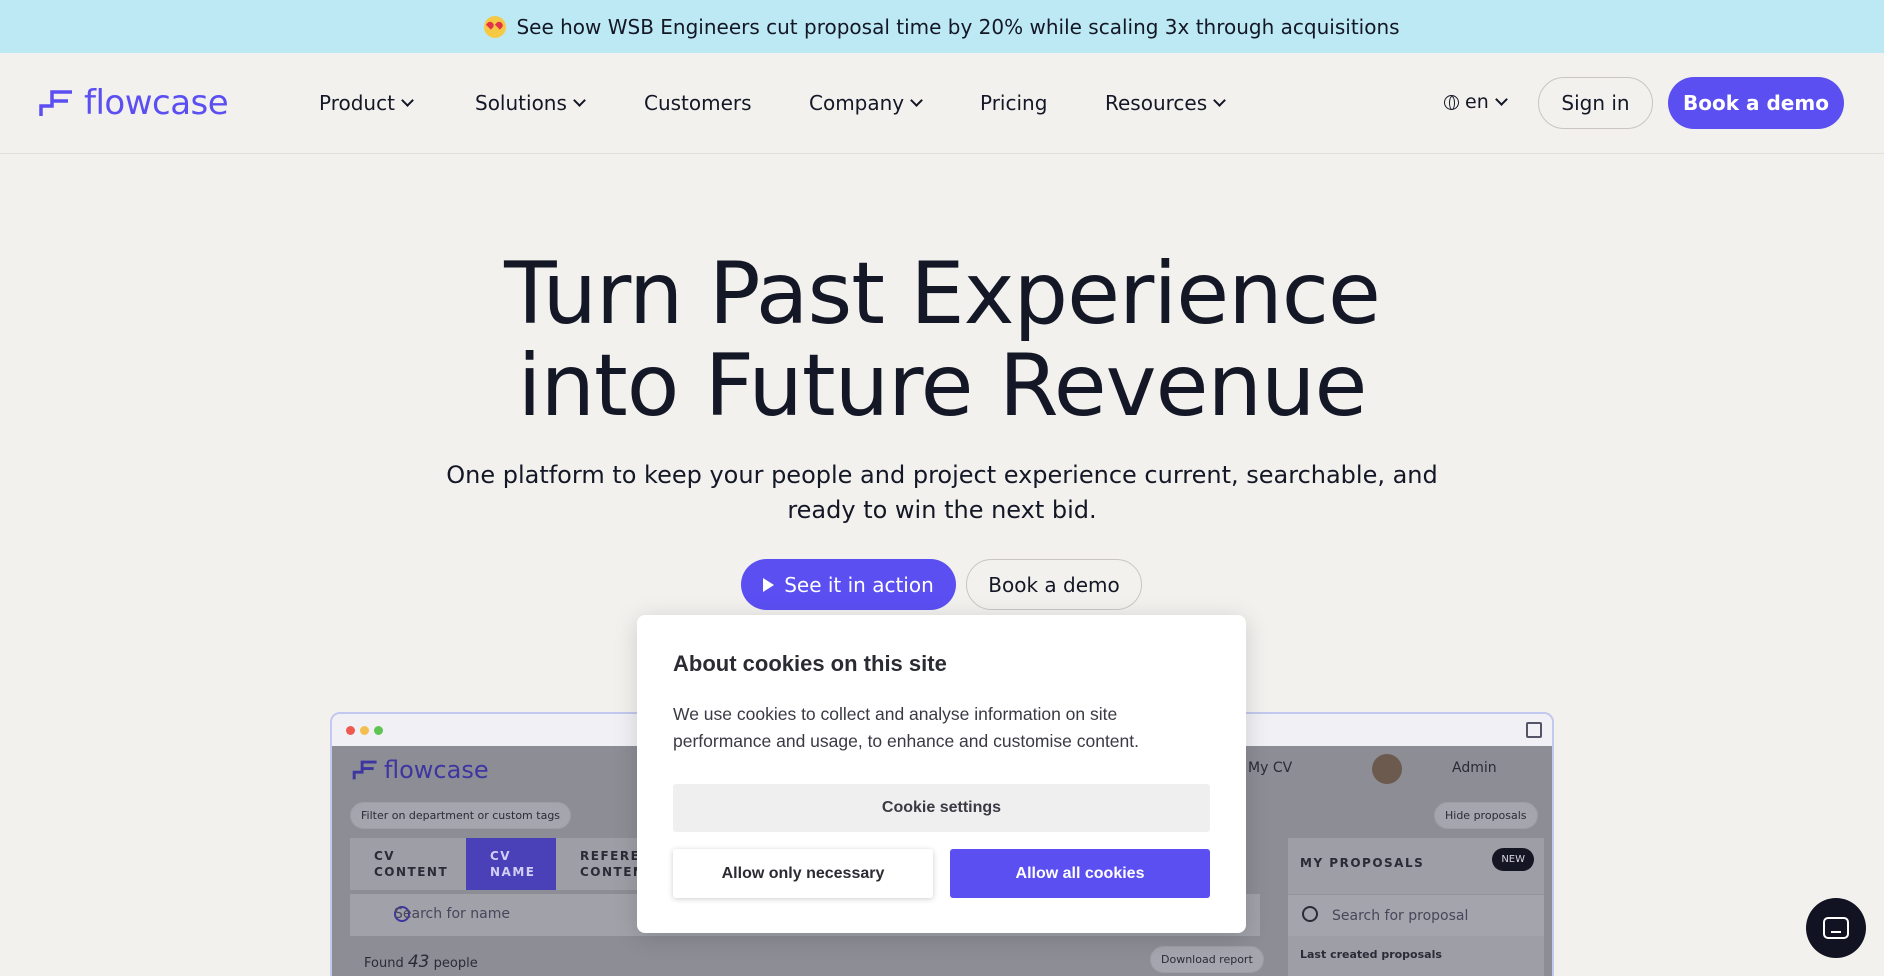 Image resolution: width=1884 pixels, height=976 pixels. I want to click on flowcase-logo: flowcase, so click(133, 103).